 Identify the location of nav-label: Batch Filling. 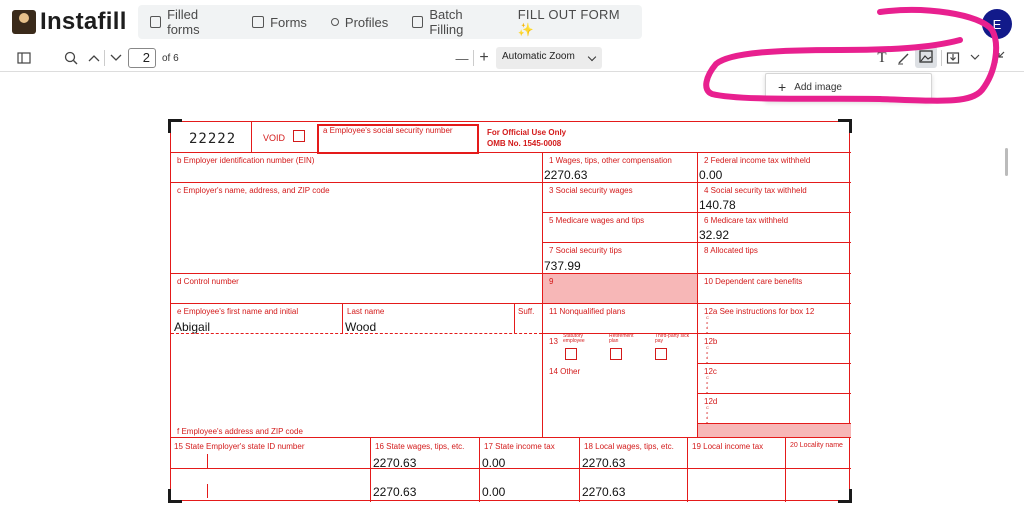
(446, 22).